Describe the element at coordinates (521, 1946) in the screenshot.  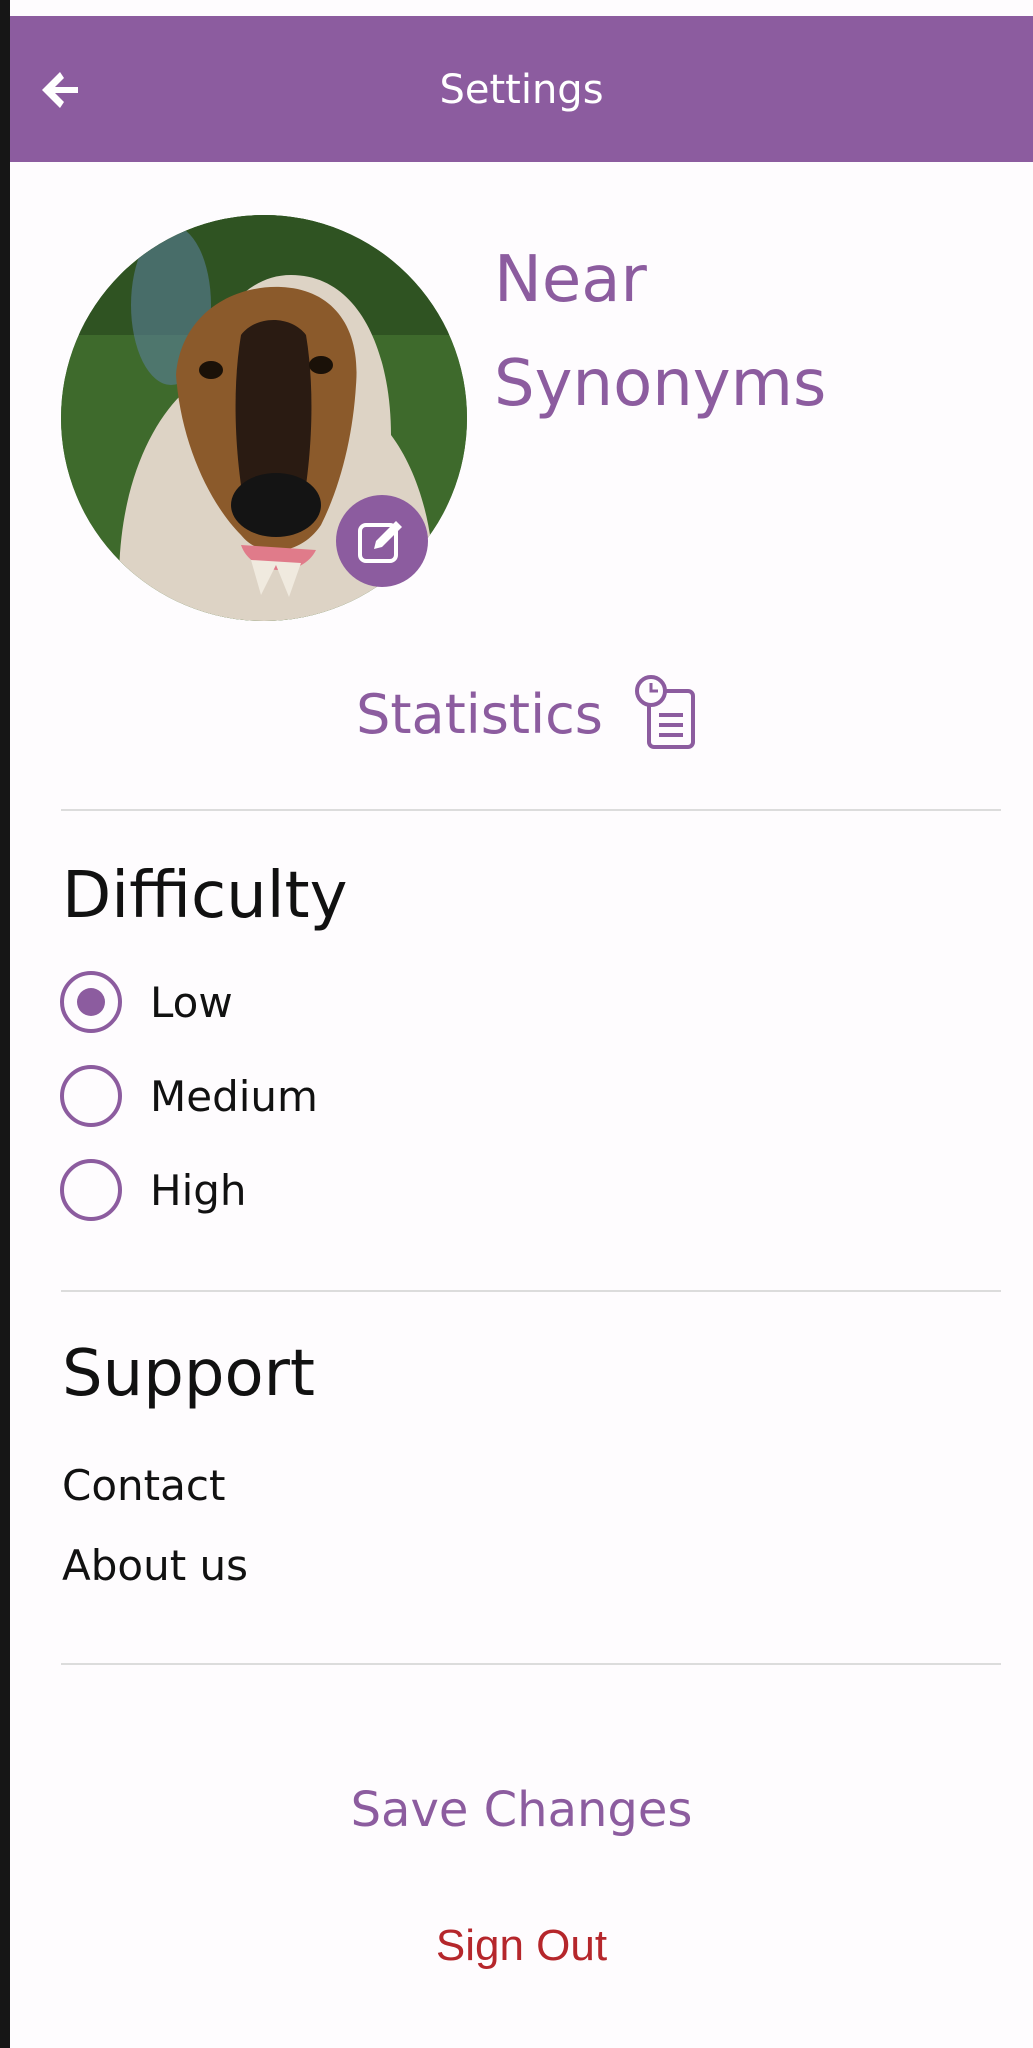
I see `sign-out-button: Sign Out` at that location.